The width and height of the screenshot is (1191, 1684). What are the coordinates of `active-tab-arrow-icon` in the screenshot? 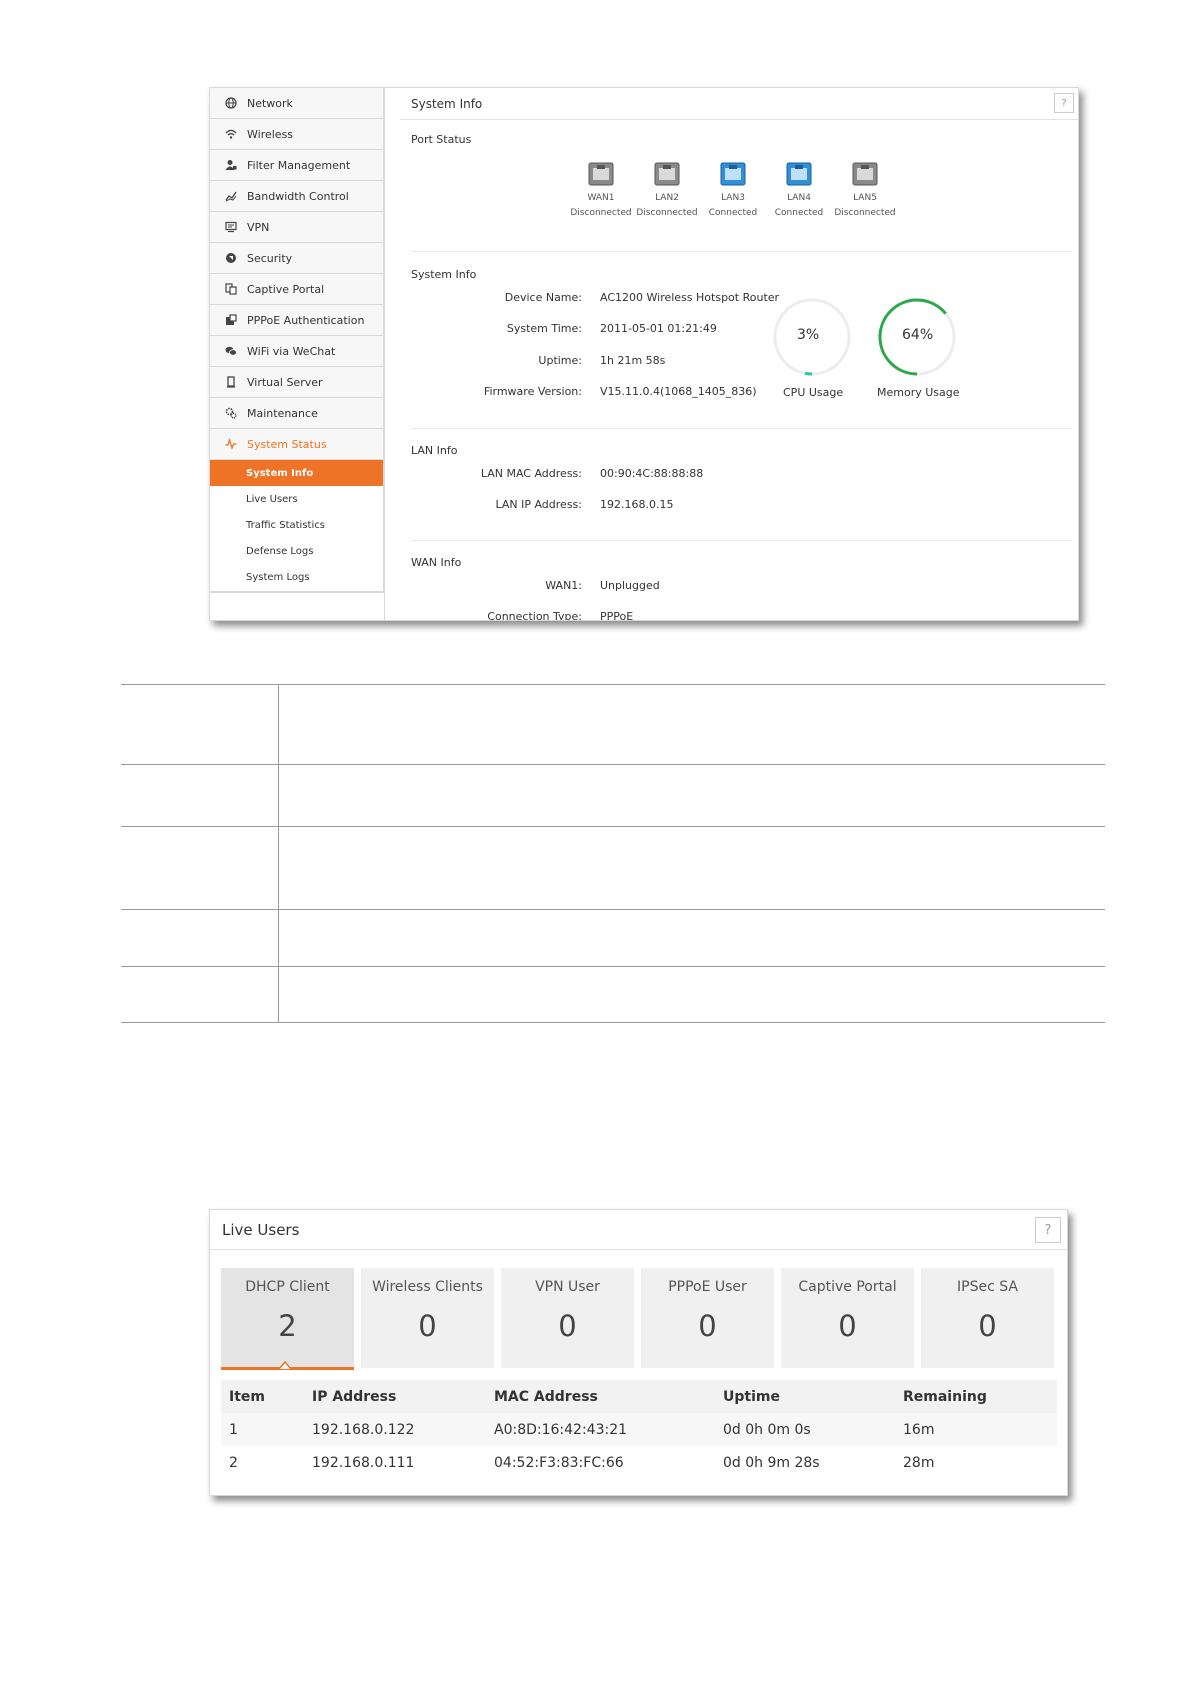 It's located at (285, 1365).